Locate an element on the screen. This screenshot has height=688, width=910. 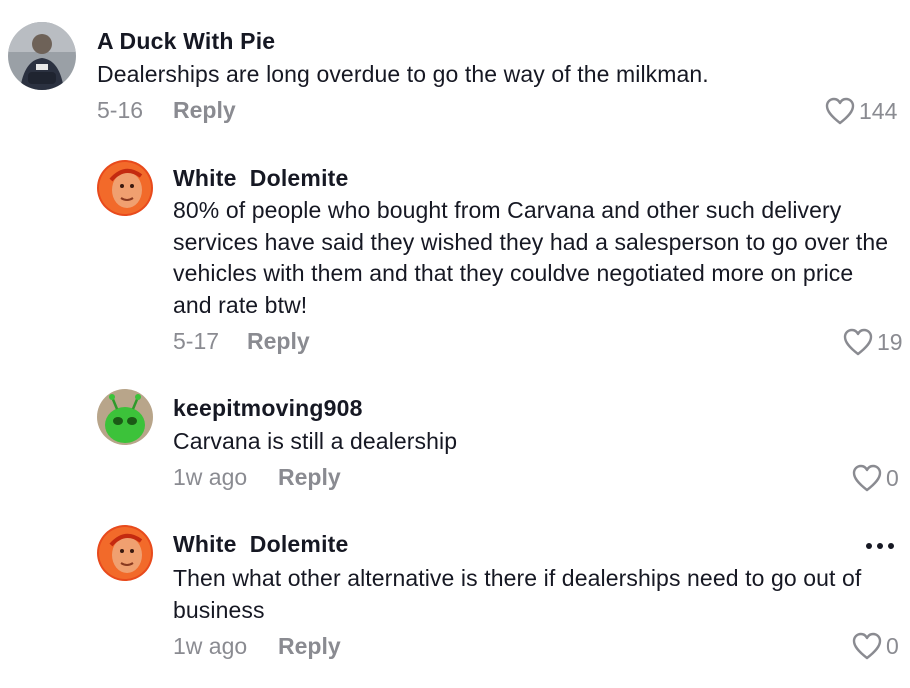
comment-text: Carvana is still a dealership is located at coordinates (315, 441).